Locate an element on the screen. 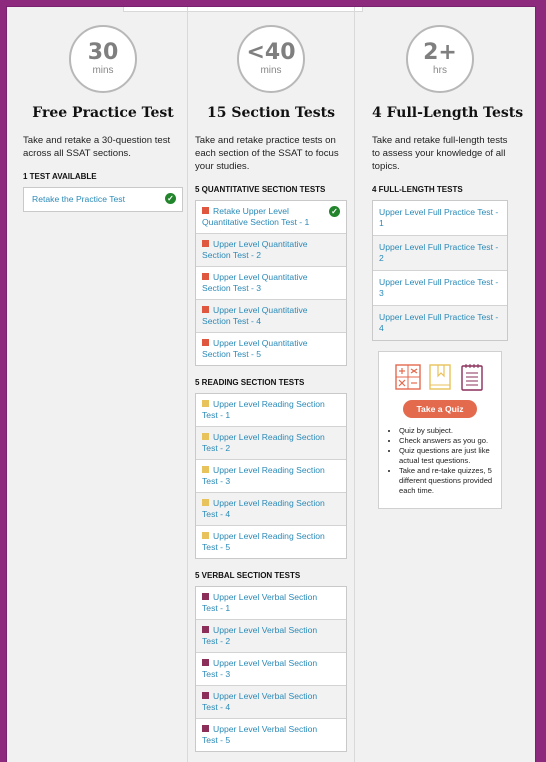 The image size is (546, 762). test-label: Upper Level Full Practice Test - 1 is located at coordinates (439, 217).